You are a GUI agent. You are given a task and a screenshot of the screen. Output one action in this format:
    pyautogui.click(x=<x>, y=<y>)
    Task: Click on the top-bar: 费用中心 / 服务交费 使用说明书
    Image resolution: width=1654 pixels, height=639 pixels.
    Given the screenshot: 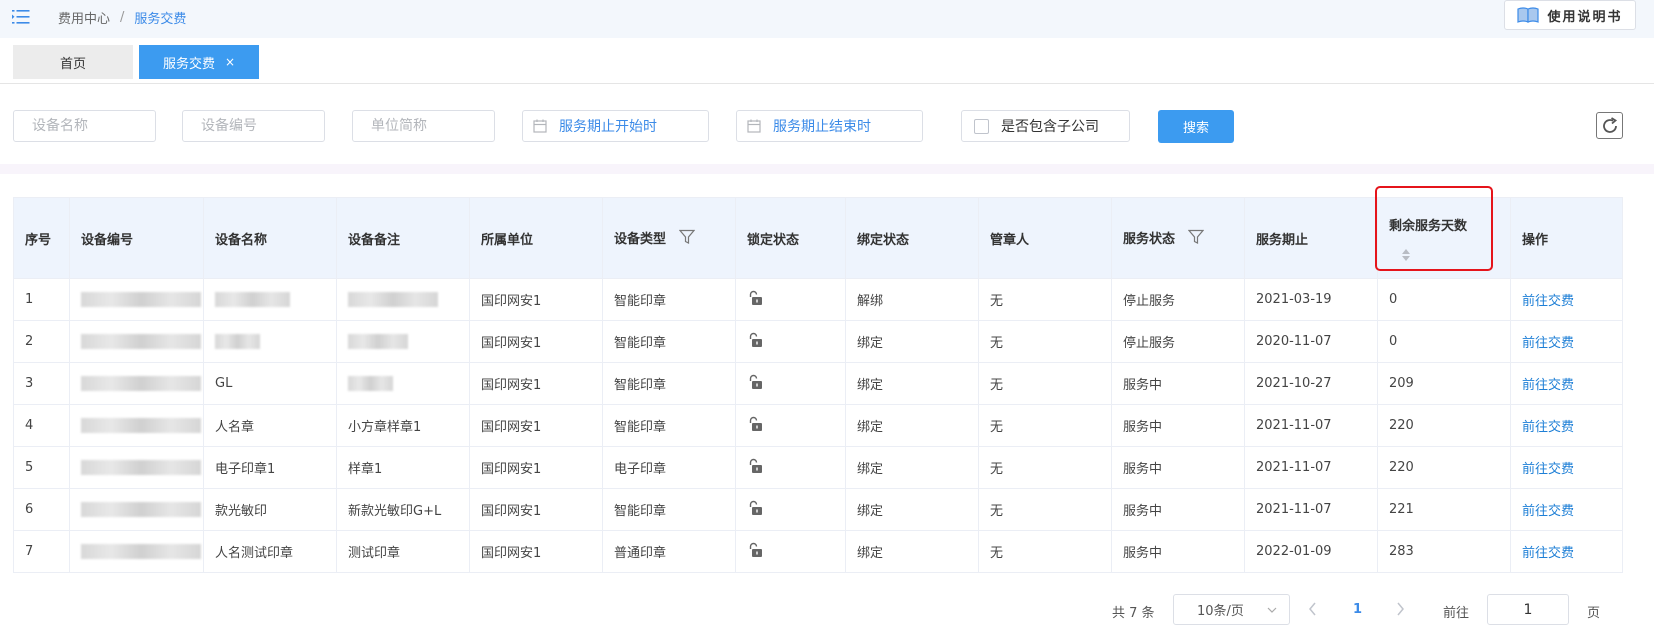 What is the action you would take?
    pyautogui.click(x=827, y=19)
    